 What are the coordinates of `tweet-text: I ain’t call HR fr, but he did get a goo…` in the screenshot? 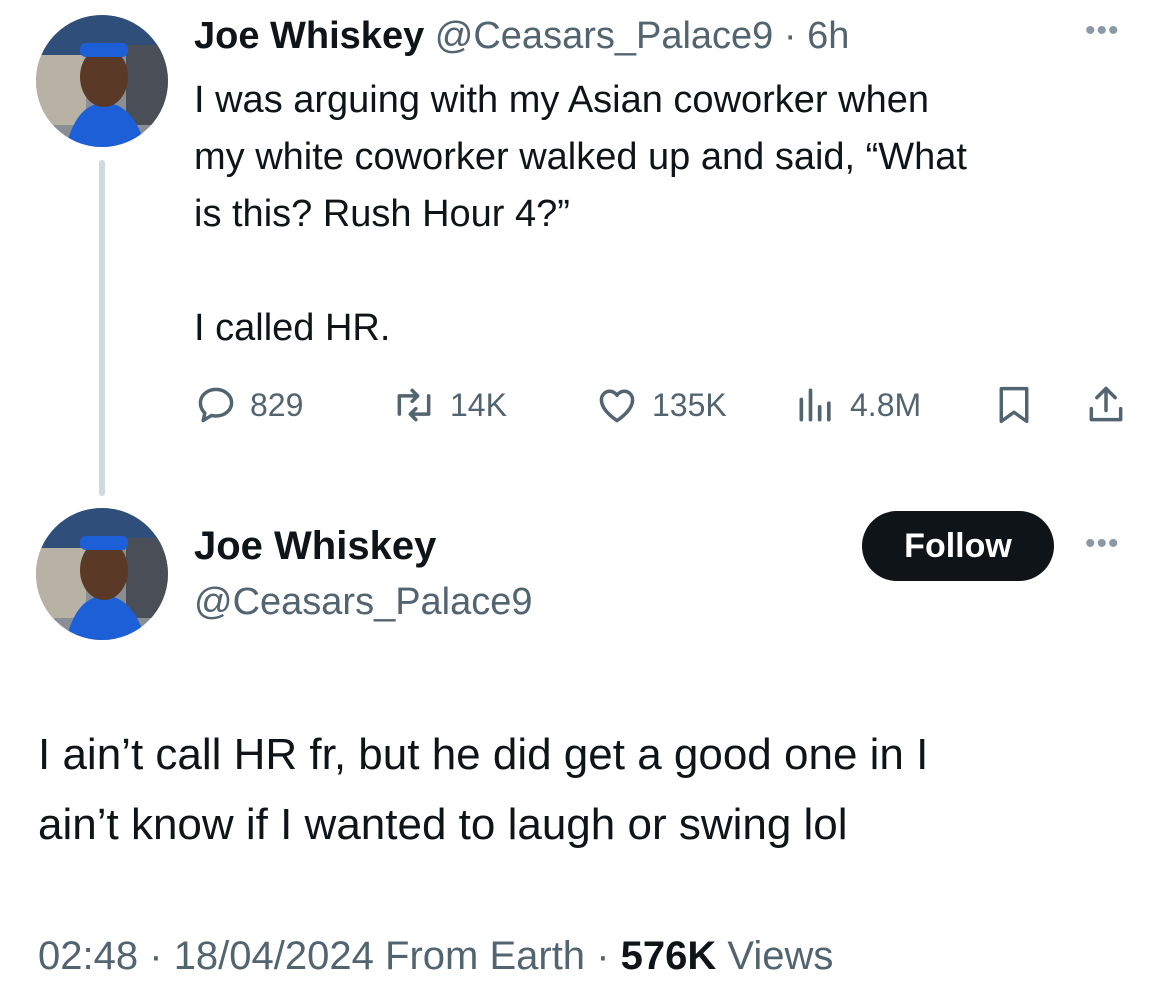 It's located at (588, 790).